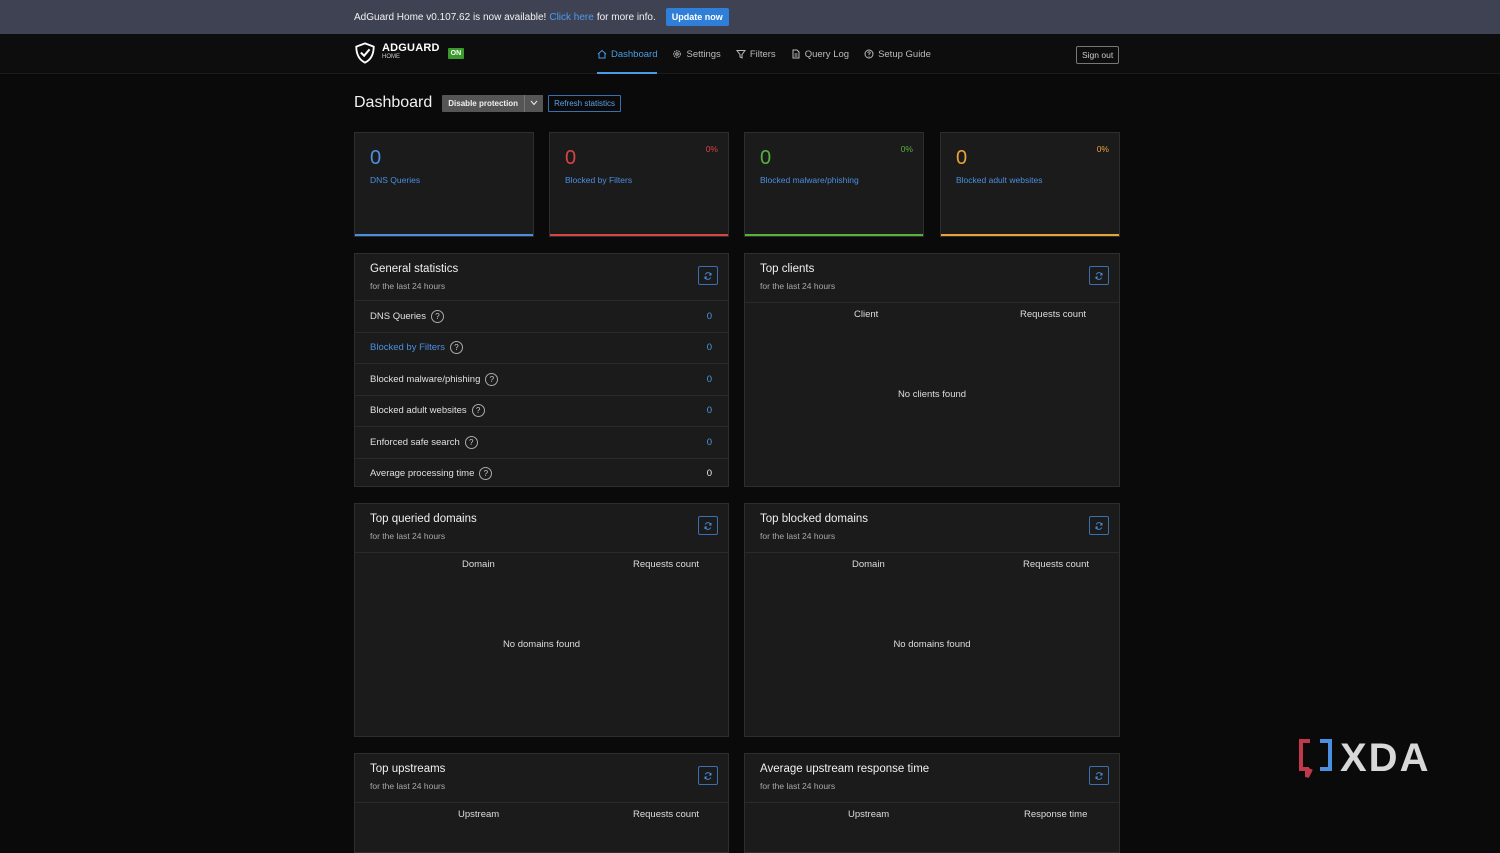 The width and height of the screenshot is (1500, 853). I want to click on nav-settings-label: Settings, so click(703, 54).